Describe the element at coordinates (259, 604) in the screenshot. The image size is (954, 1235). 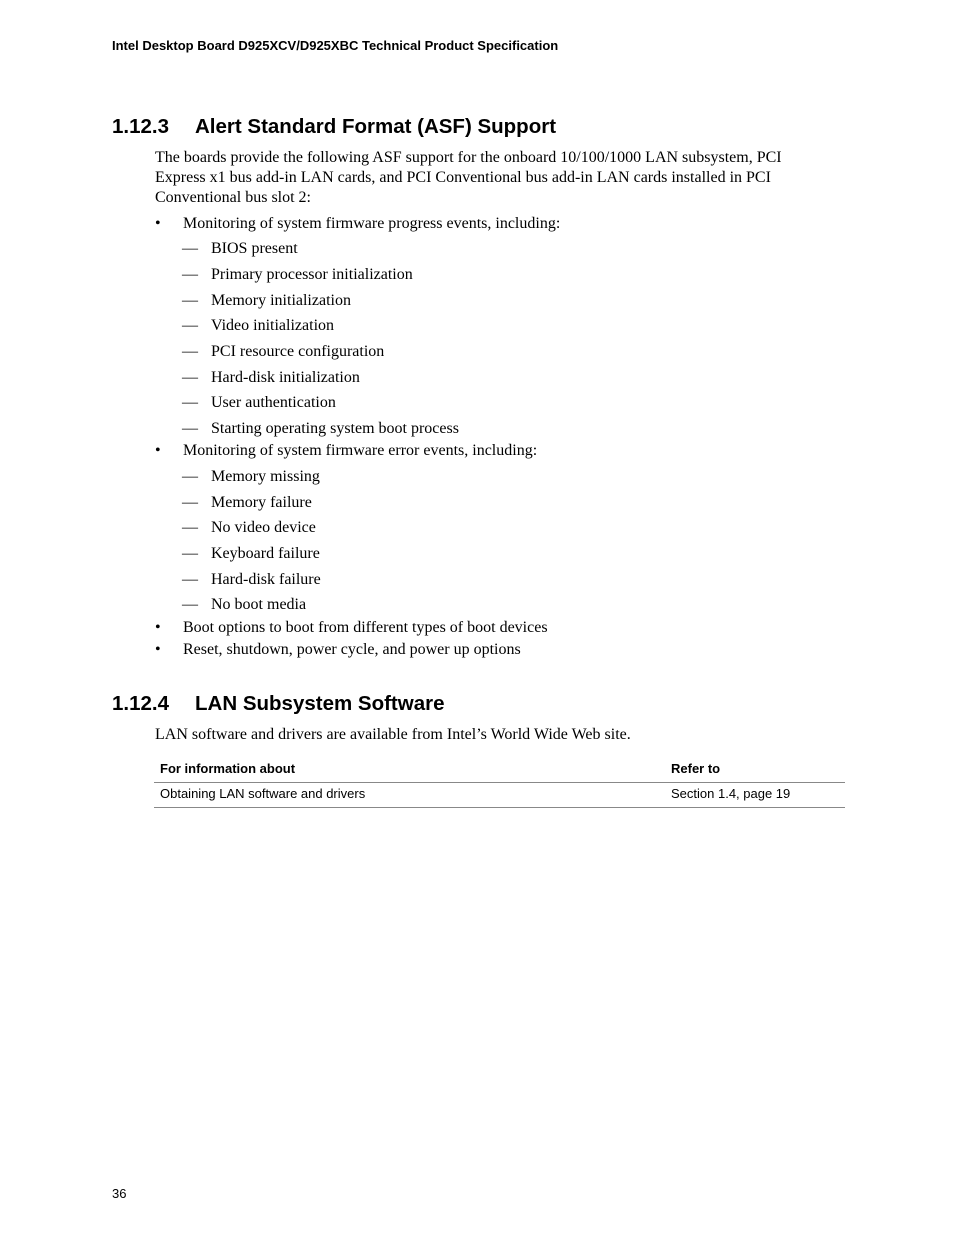
I see `sub-item: No boot media` at that location.